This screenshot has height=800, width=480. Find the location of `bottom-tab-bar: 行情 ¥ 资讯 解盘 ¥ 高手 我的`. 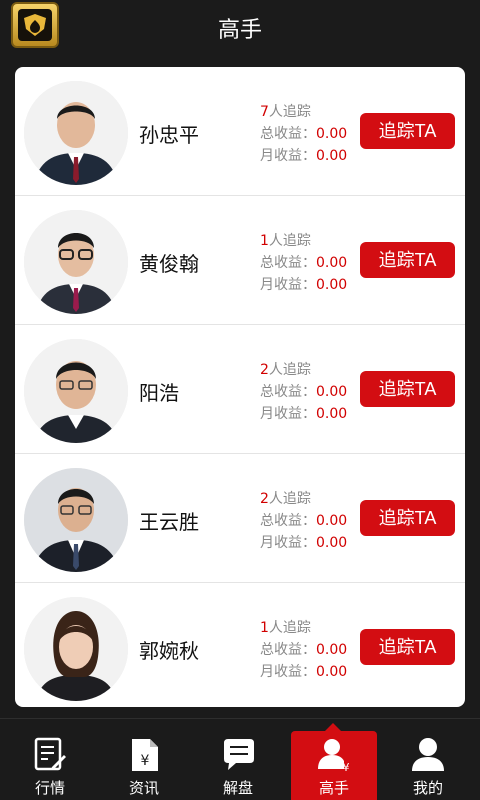

bottom-tab-bar: 行情 ¥ 资讯 解盘 ¥ 高手 我的 is located at coordinates (240, 759).